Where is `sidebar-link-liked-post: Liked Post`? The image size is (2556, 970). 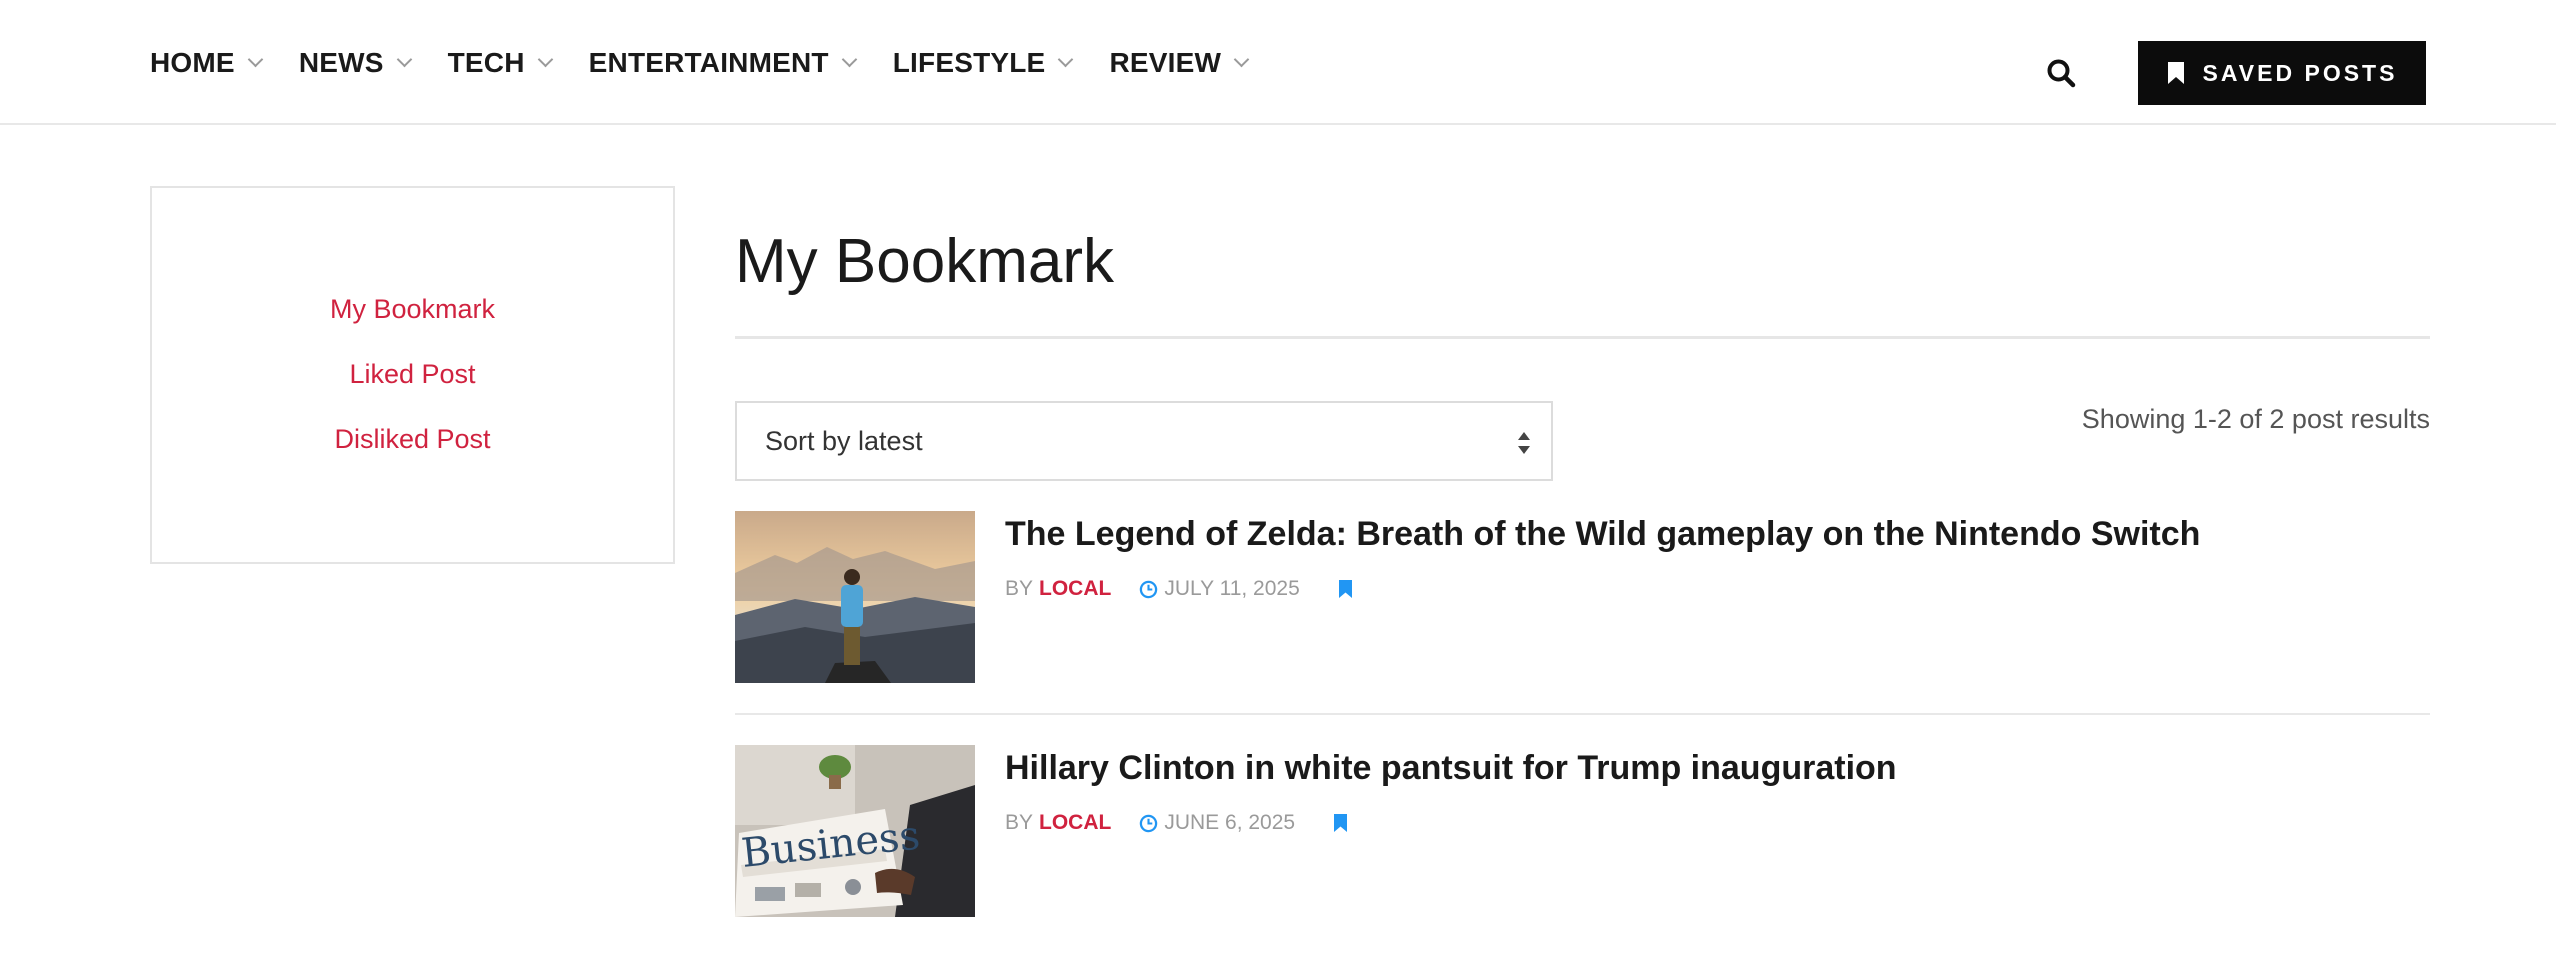
sidebar-link-liked-post: Liked Post is located at coordinates (412, 374).